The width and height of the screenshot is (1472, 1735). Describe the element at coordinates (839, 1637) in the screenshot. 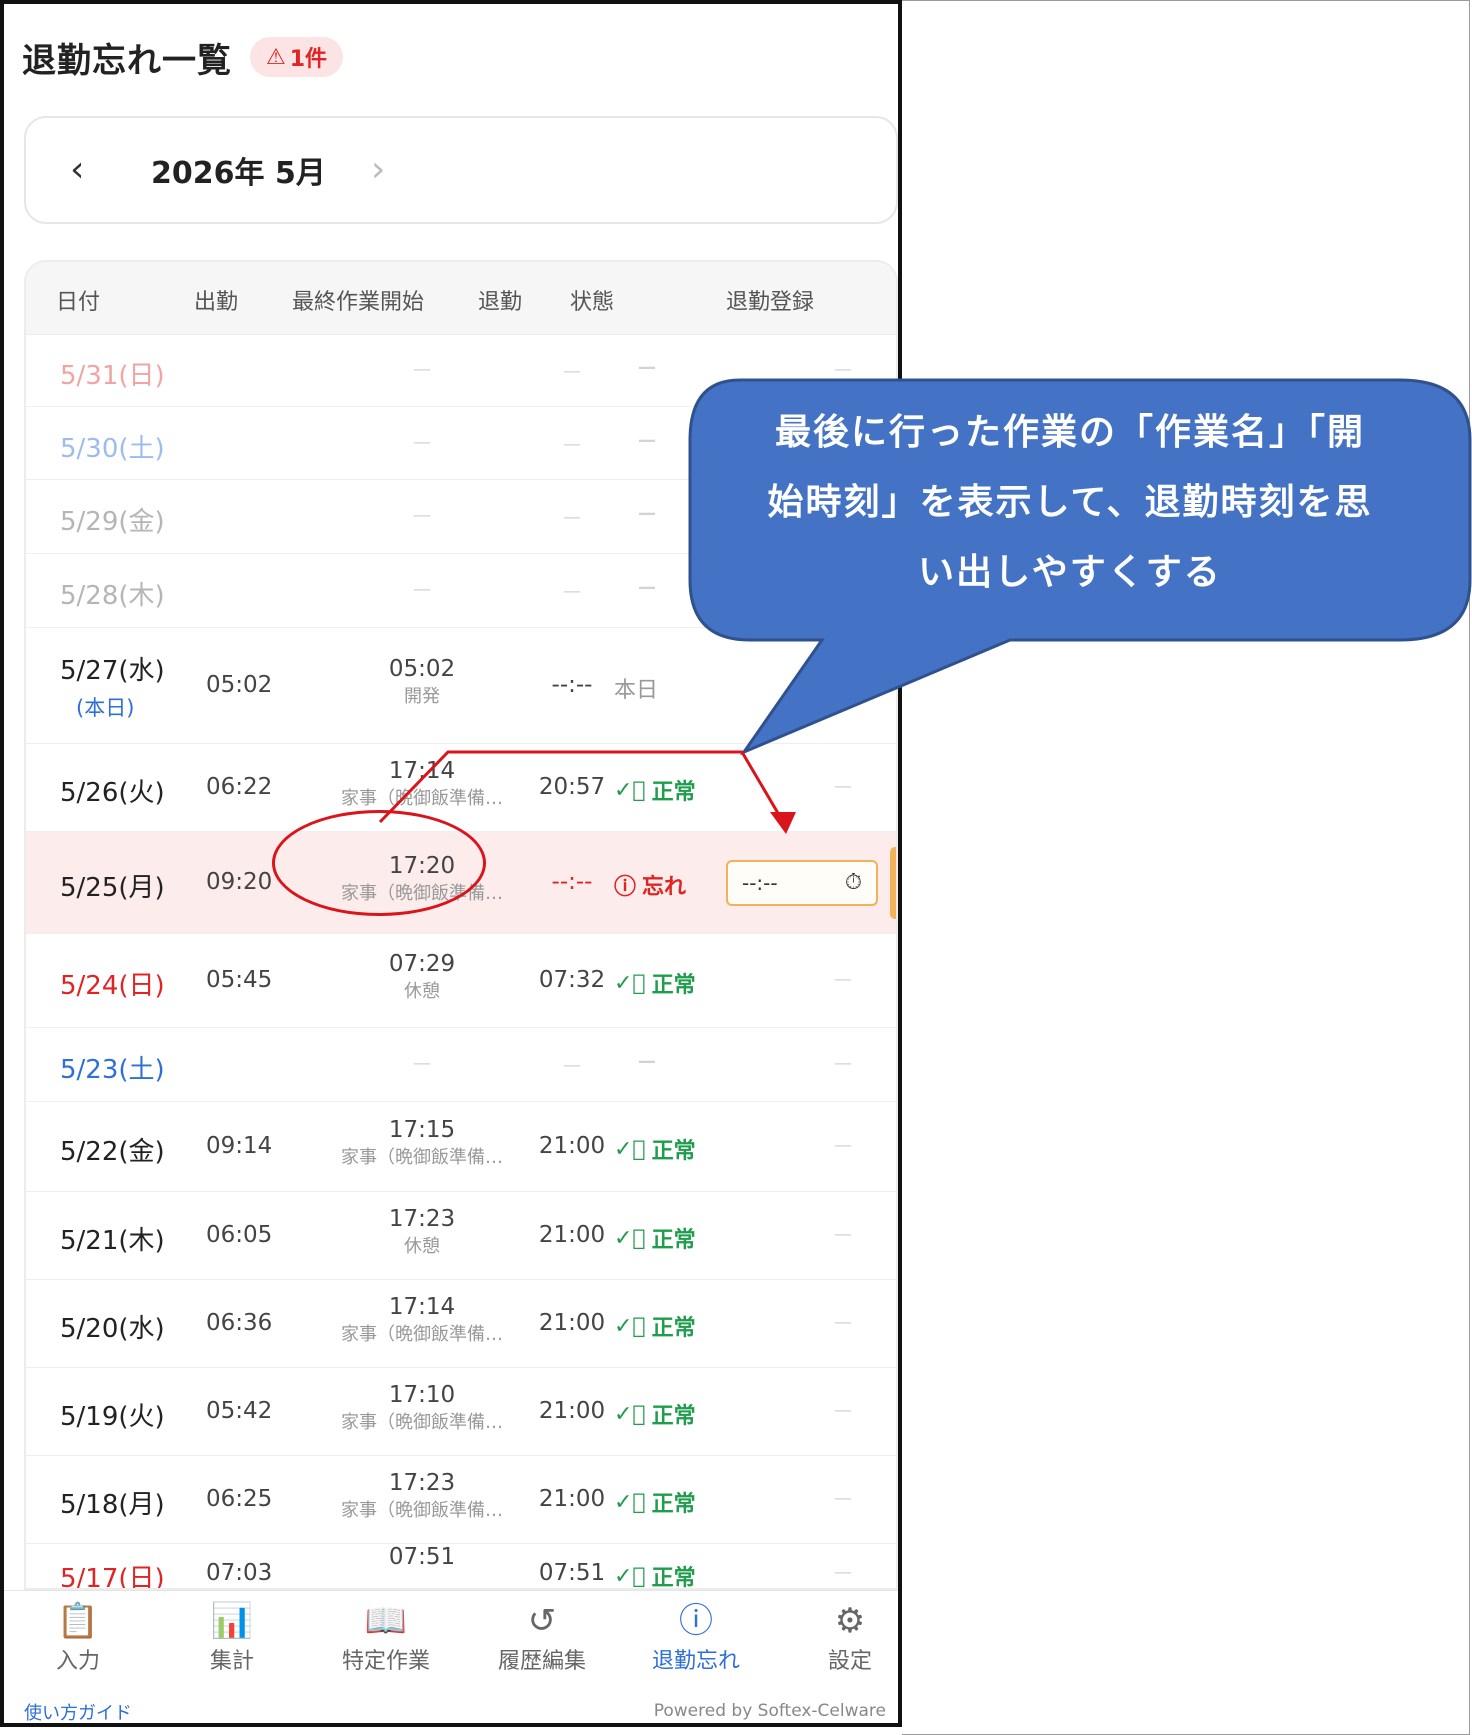

I see `nav-item-5: ⚙ 設定` at that location.